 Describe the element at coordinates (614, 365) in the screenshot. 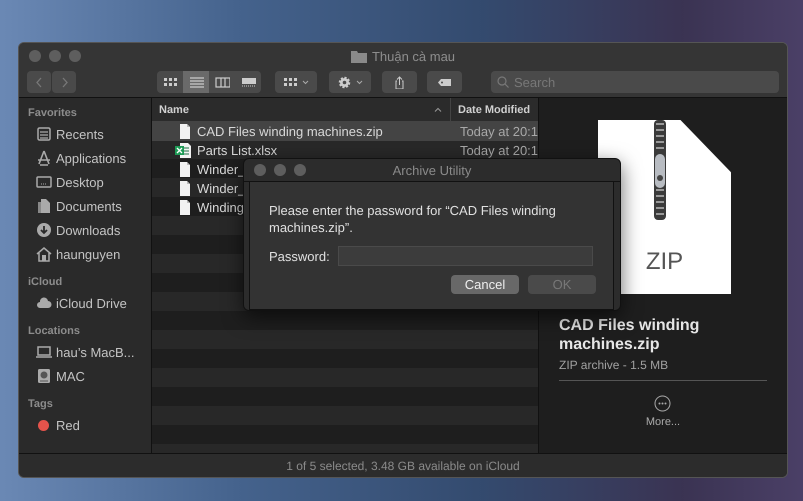

I see `preview-file-info: ZIP archive - 1.5 MB` at that location.